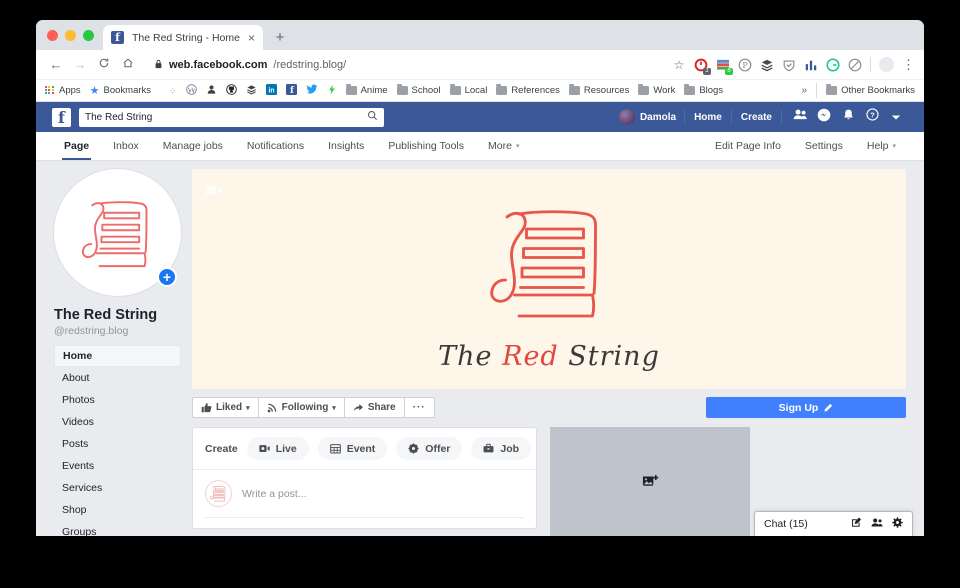 The height and width of the screenshot is (588, 960). I want to click on bookmarks-overflow-icon: », so click(805, 90).